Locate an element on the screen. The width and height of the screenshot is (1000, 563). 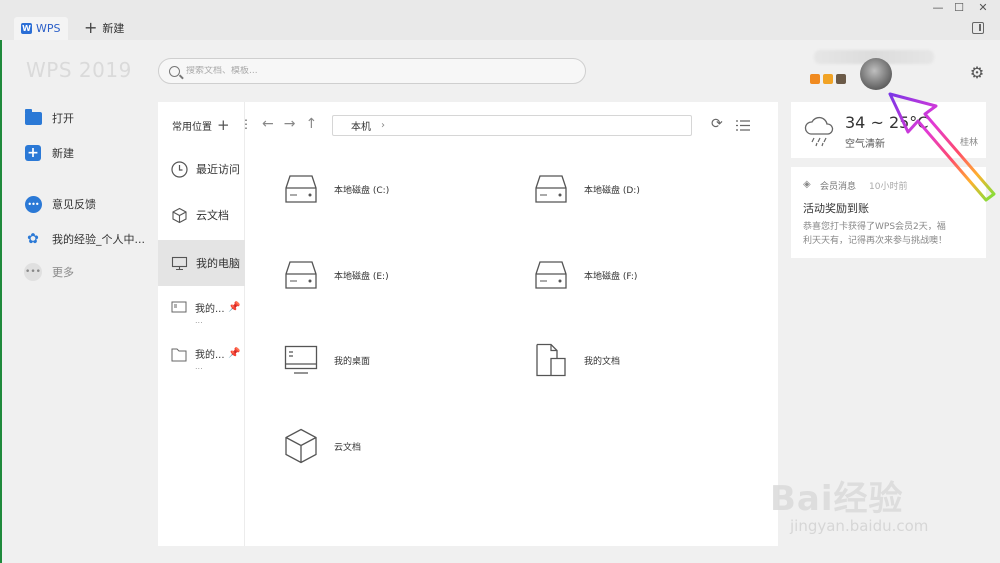
breadcrumb: 本机 › is located at coordinates (512, 125).